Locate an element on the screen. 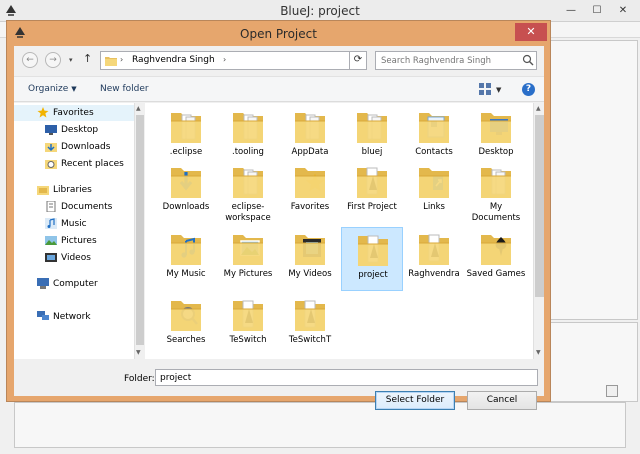 The width and height of the screenshot is (640, 454). back-button: ← is located at coordinates (30, 60).